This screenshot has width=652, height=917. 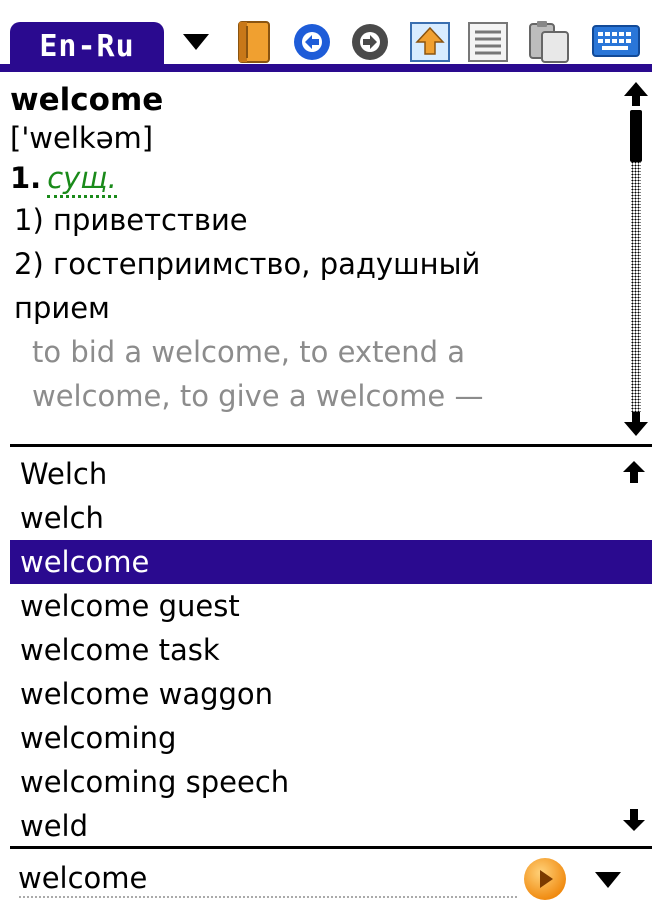 What do you see at coordinates (268, 897) in the screenshot?
I see `search-underline` at bounding box center [268, 897].